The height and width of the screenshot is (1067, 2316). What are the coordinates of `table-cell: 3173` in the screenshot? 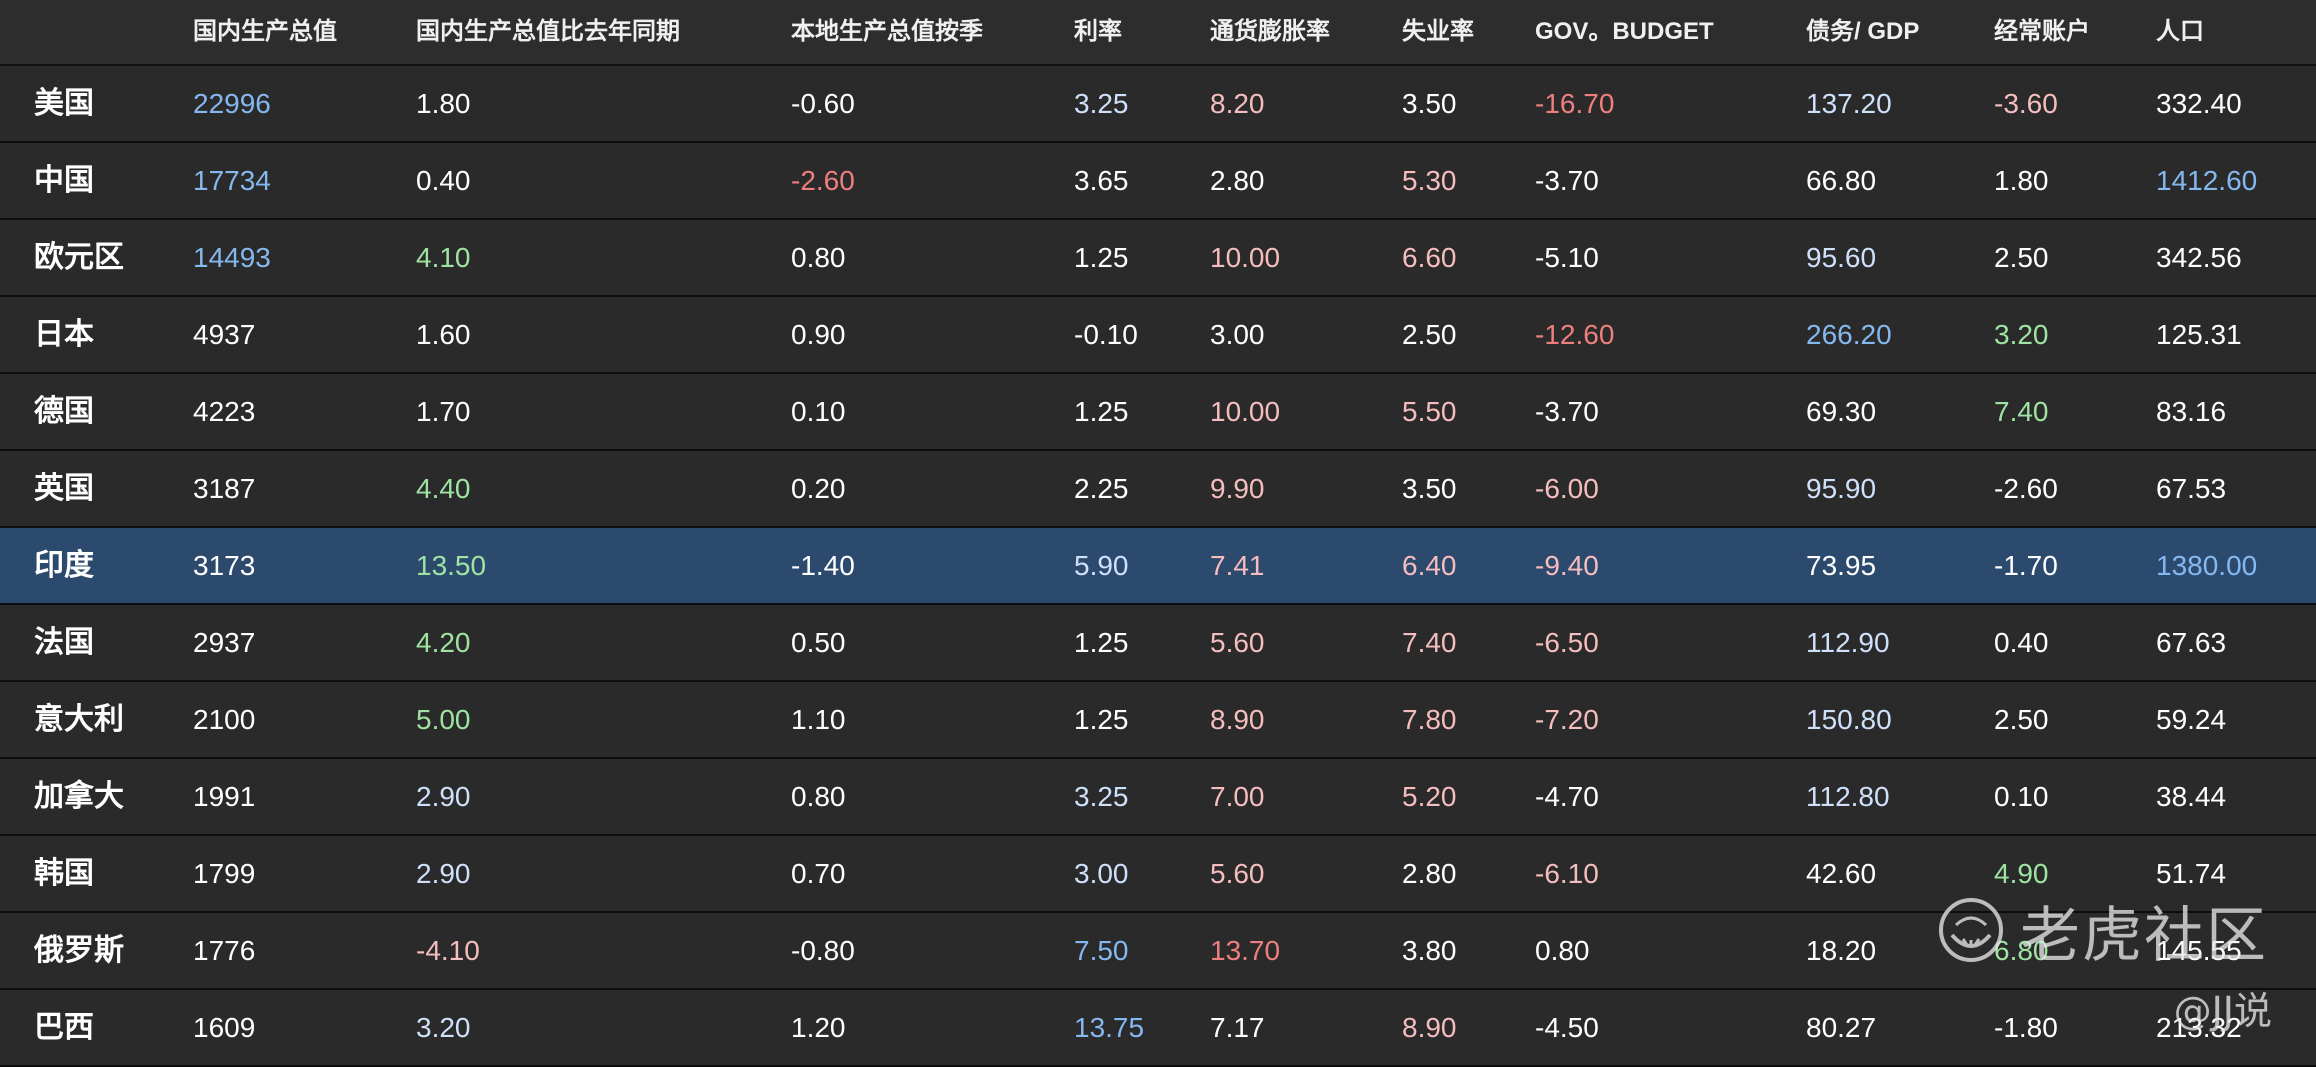 It's located at (224, 565).